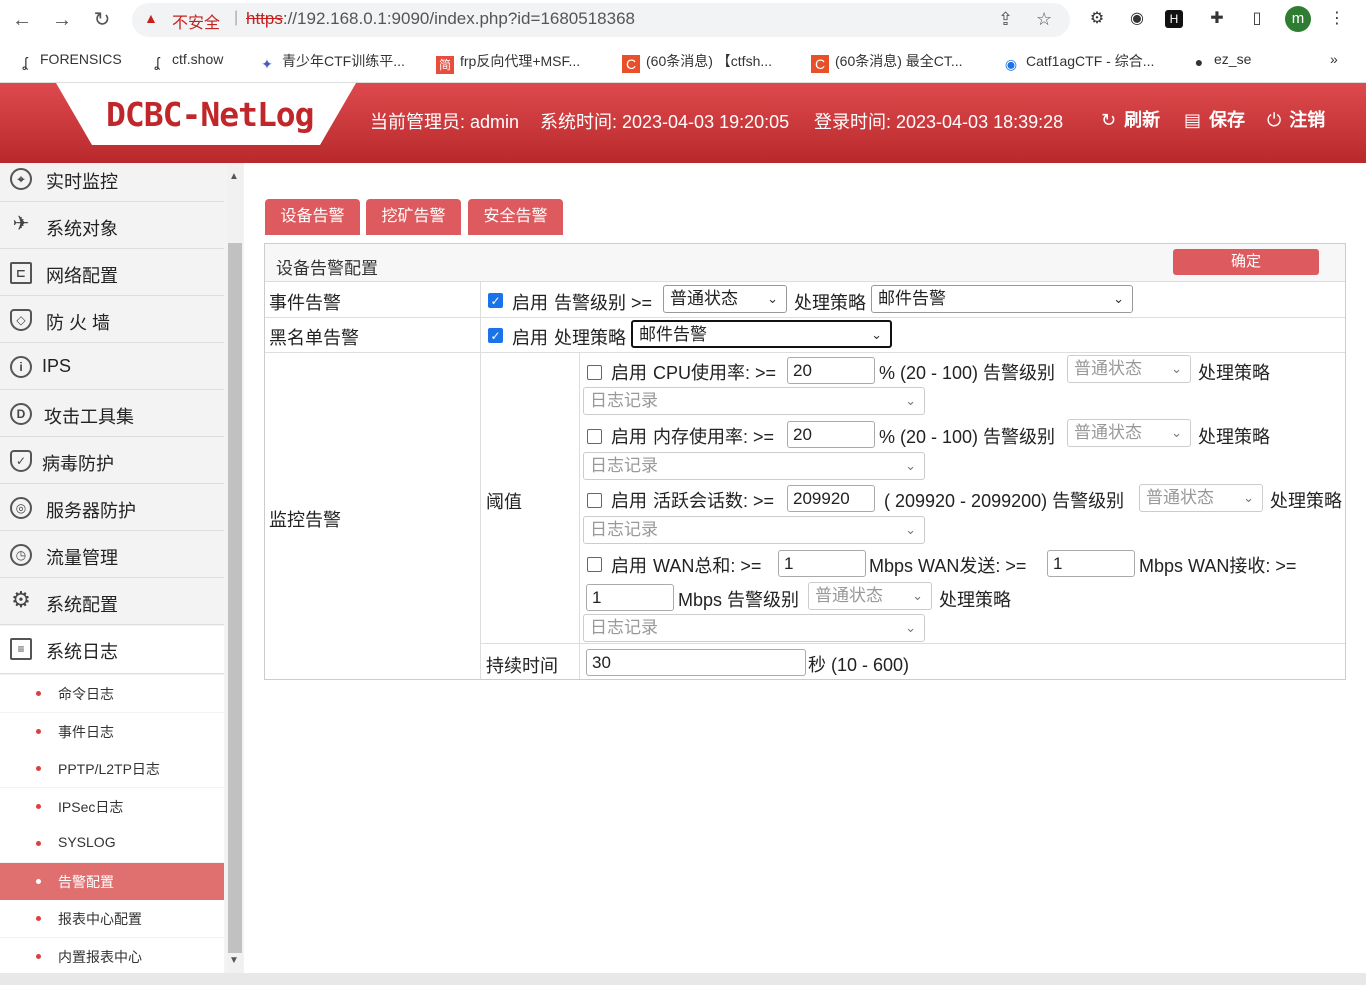 This screenshot has width=1366, height=985. Describe the element at coordinates (761, 334) in the screenshot. I see `blacklist-alarm-policy-select: 邮件告警 ⌄` at that location.